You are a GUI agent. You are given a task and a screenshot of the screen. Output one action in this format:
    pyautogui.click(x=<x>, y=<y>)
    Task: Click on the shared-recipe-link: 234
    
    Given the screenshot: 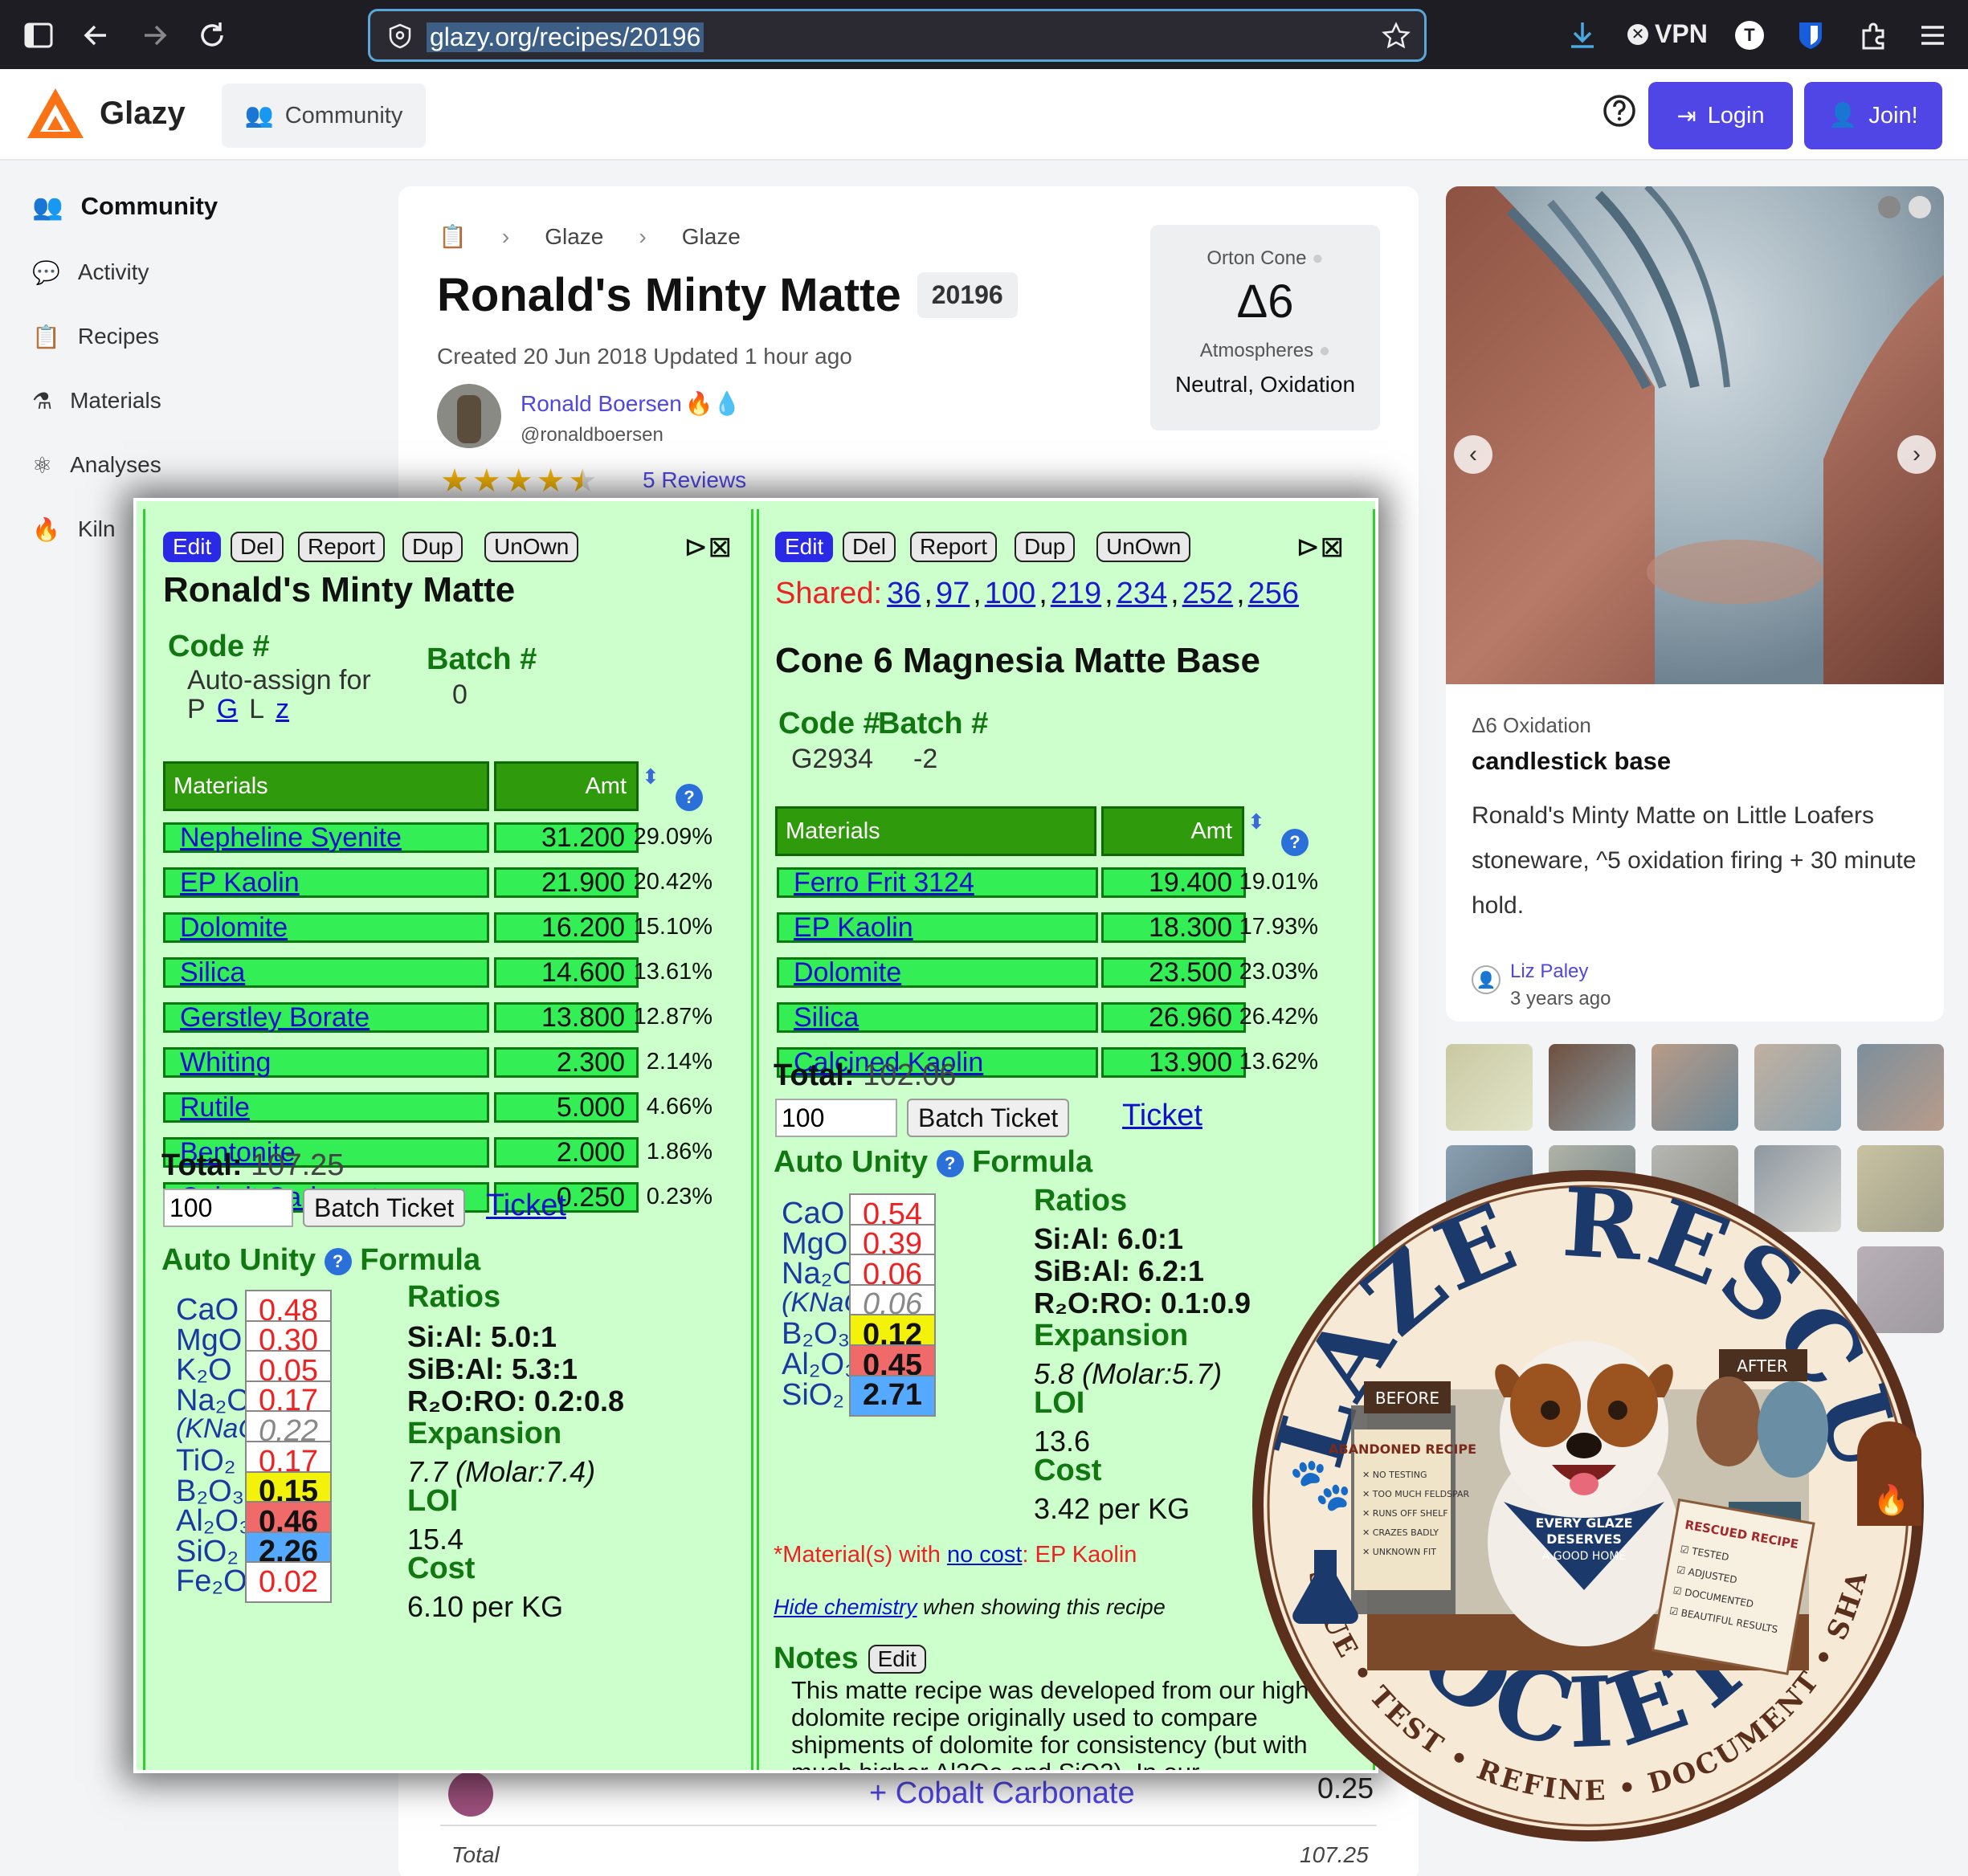 What is the action you would take?
    pyautogui.click(x=1142, y=594)
    